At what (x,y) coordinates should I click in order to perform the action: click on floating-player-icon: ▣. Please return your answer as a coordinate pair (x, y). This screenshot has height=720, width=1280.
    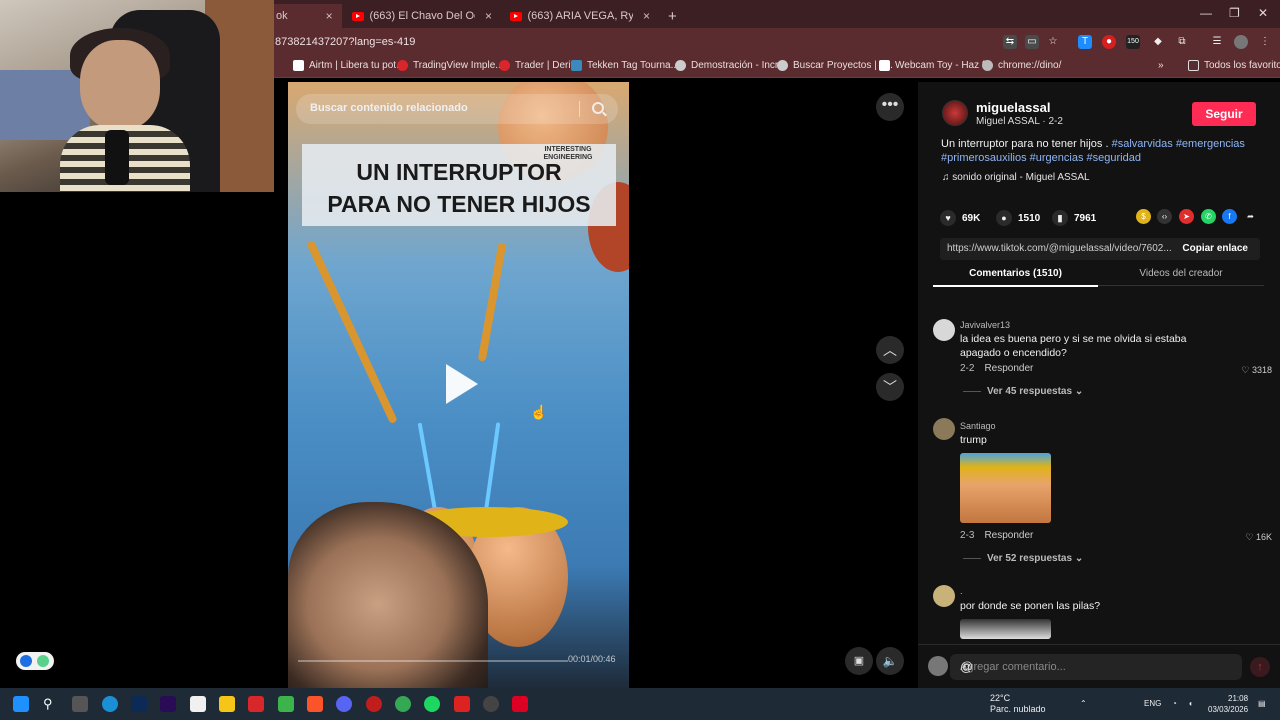
    Looking at the image, I should click on (859, 661).